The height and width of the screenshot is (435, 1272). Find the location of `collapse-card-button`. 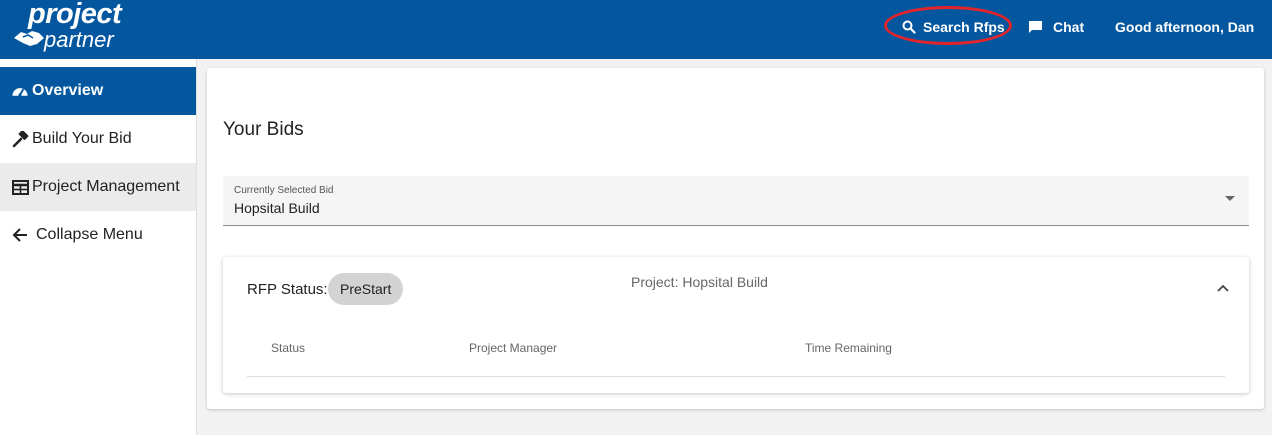

collapse-card-button is located at coordinates (1223, 288).